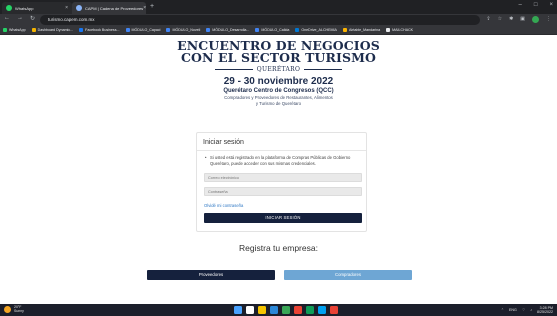 The image size is (557, 316). I want to click on reload-icon: ↻, so click(32, 18).